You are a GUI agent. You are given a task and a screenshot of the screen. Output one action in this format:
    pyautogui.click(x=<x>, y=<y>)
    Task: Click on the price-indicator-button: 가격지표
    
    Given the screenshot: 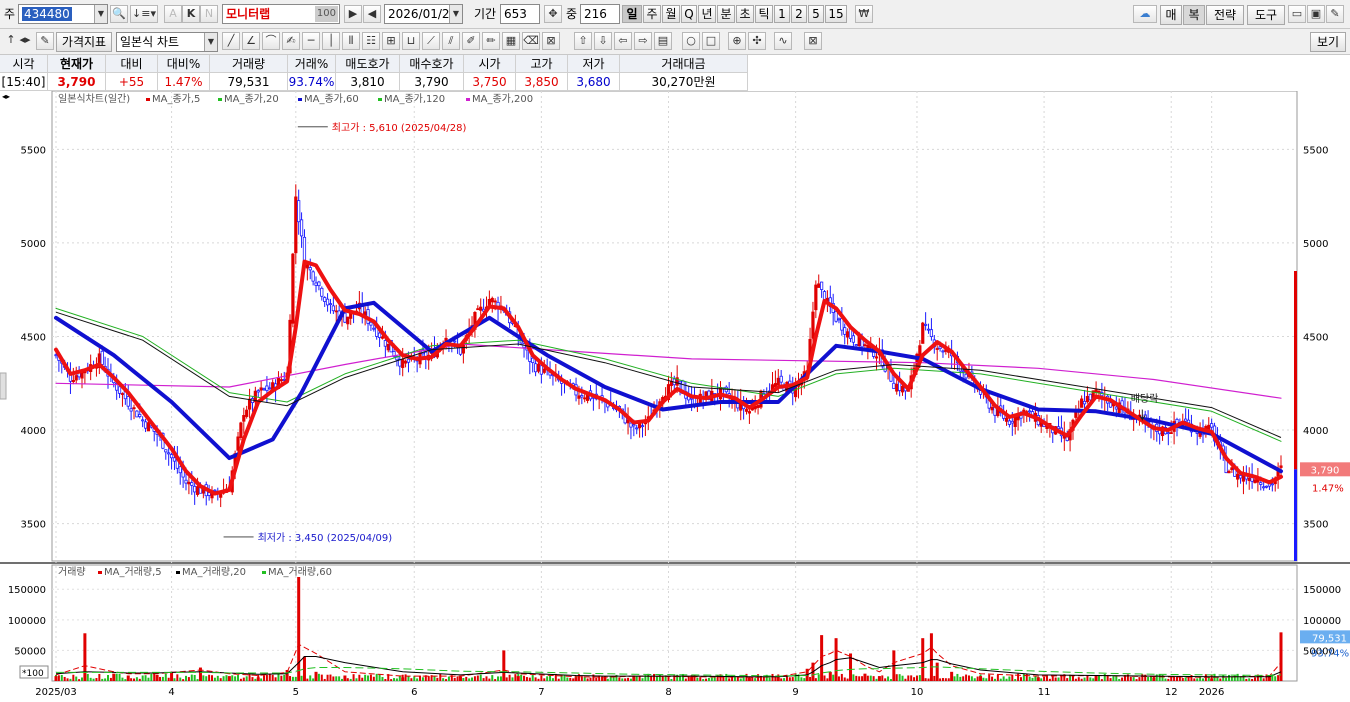 What is the action you would take?
    pyautogui.click(x=84, y=42)
    